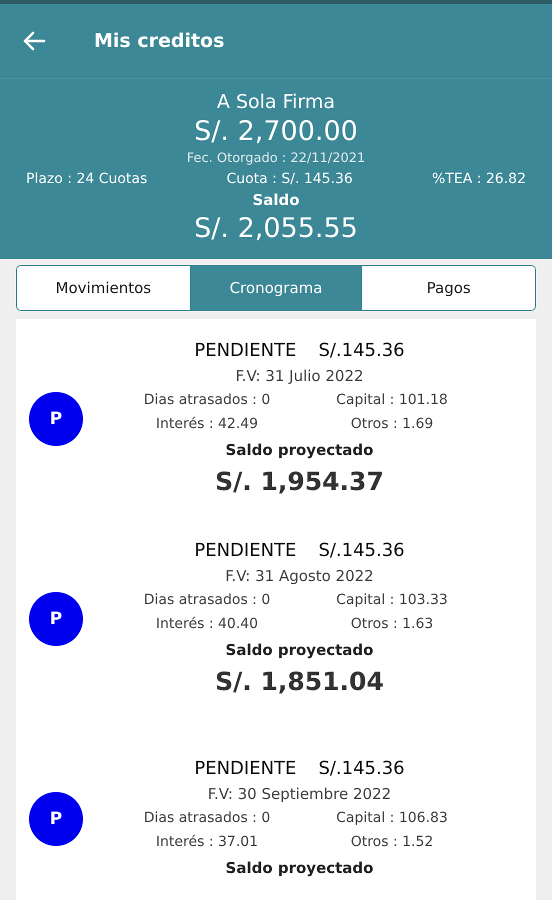 This screenshot has height=900, width=552. What do you see at coordinates (34, 41) in the screenshot?
I see `back-arrow-icon` at bounding box center [34, 41].